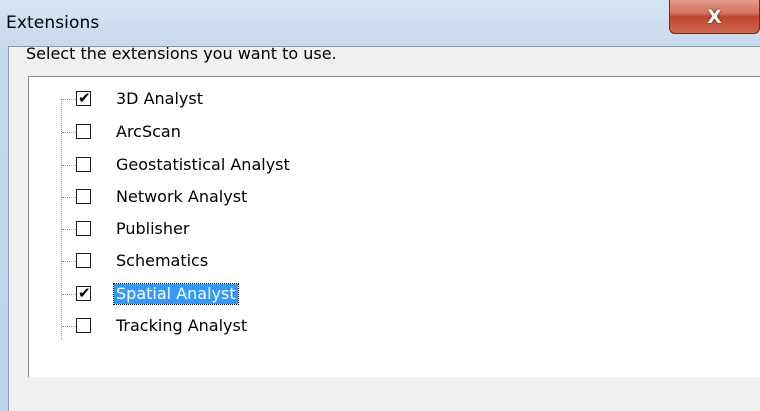 The height and width of the screenshot is (411, 760). I want to click on close-icon: X, so click(714, 17).